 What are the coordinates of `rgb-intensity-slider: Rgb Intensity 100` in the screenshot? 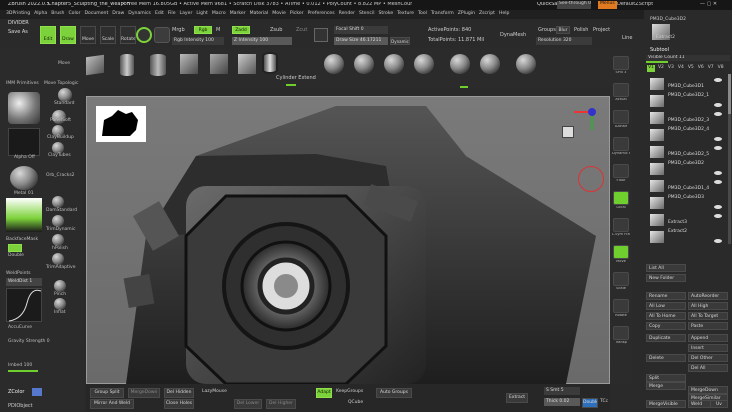 It's located at (198, 41).